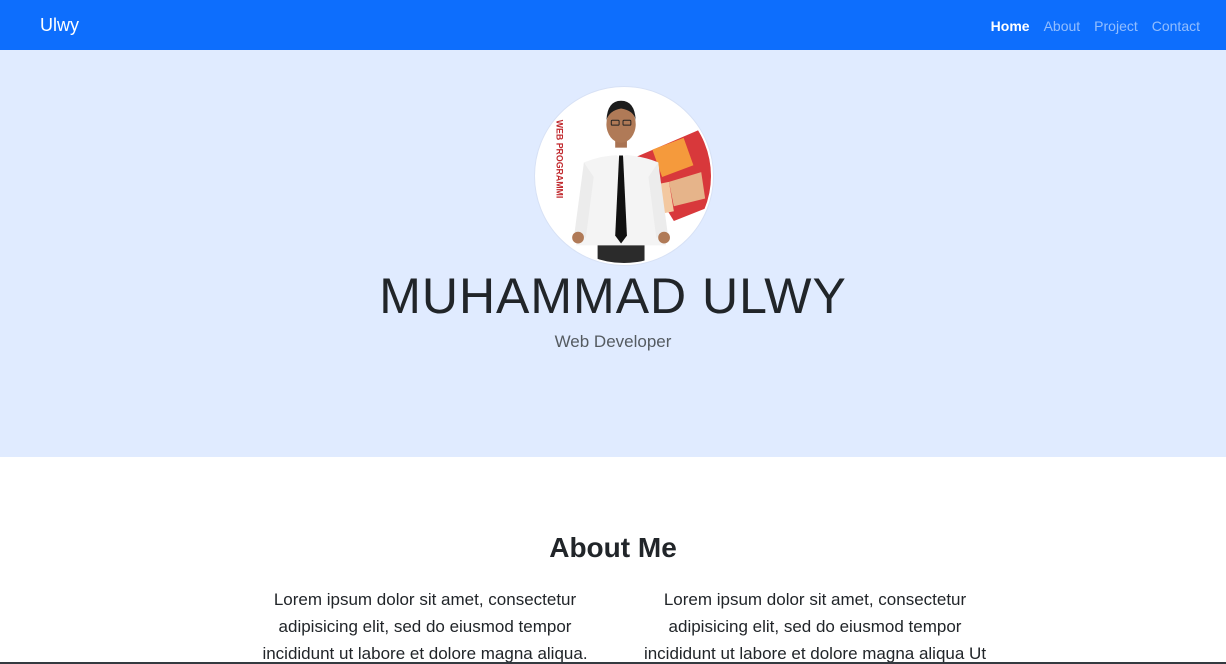 Image resolution: width=1226 pixels, height=664 pixels. I want to click on brand-link: Ulwy, so click(59, 25).